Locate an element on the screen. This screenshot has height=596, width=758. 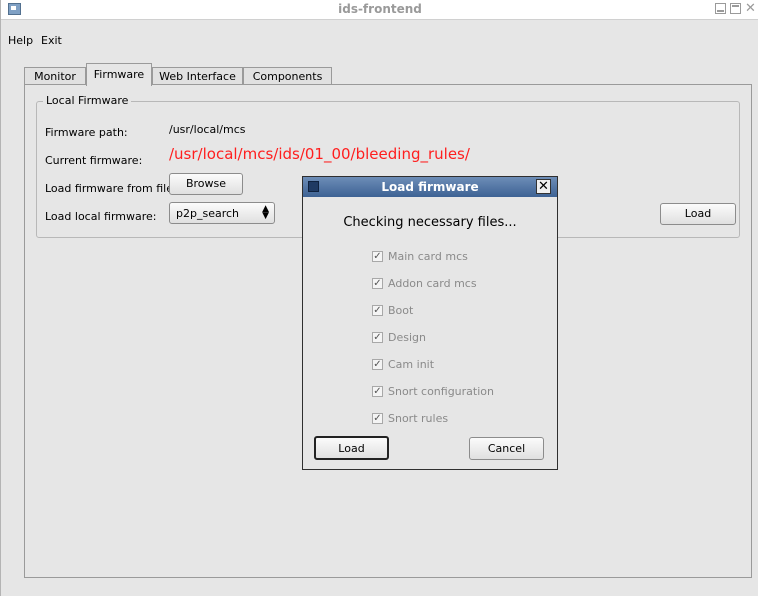
title-bar: ids-frontend ✕ is located at coordinates (379, 10).